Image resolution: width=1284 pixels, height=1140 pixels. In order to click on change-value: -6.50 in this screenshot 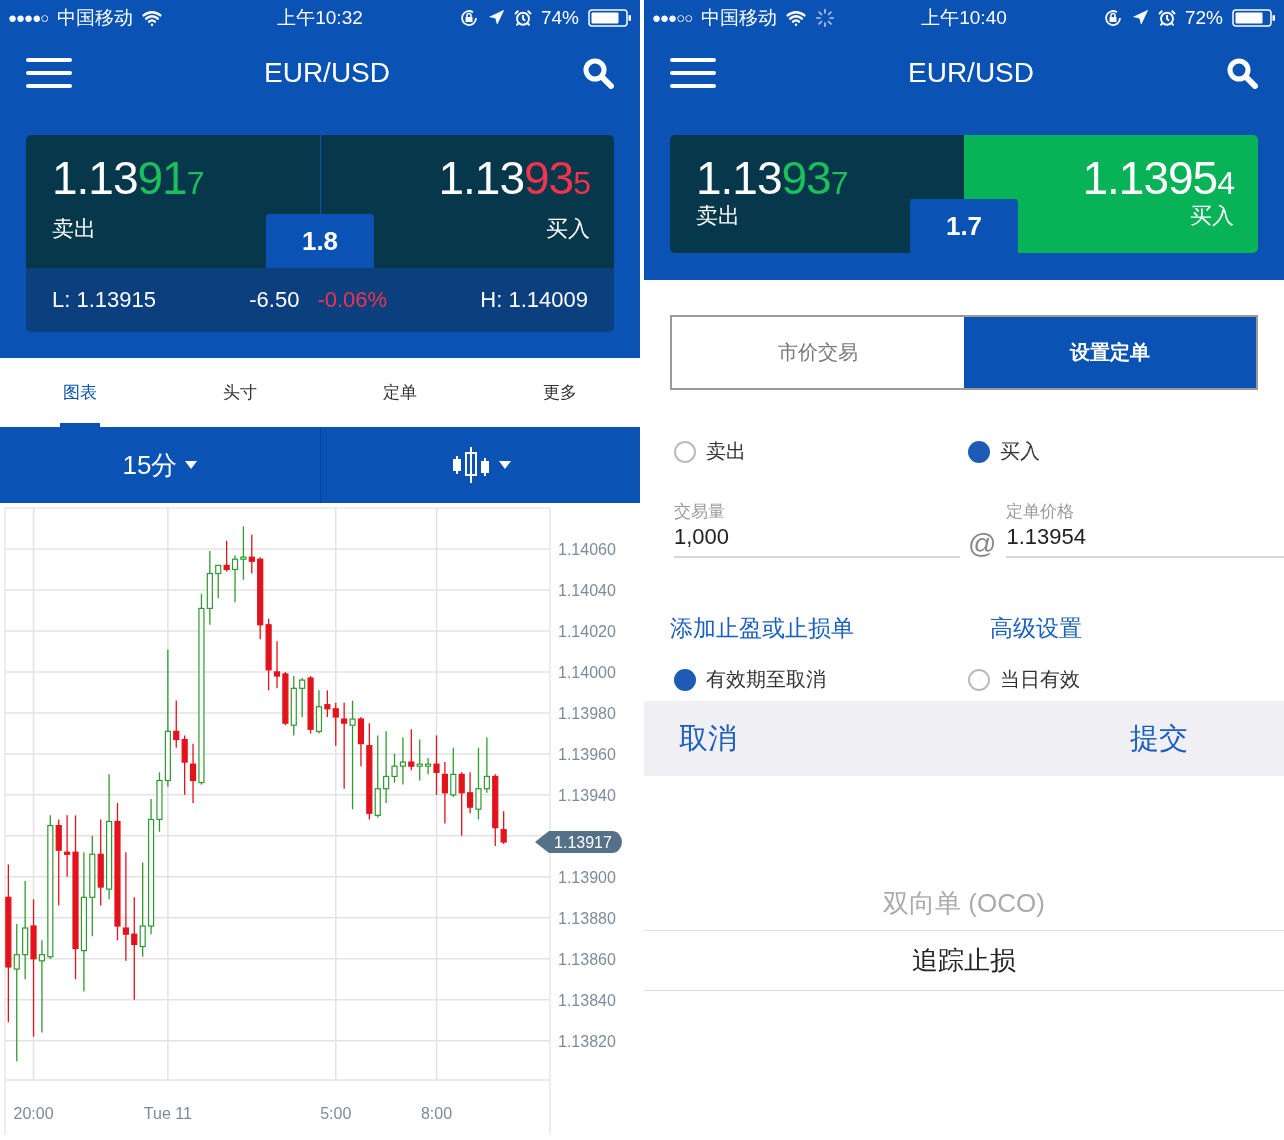, I will do `click(274, 300)`.